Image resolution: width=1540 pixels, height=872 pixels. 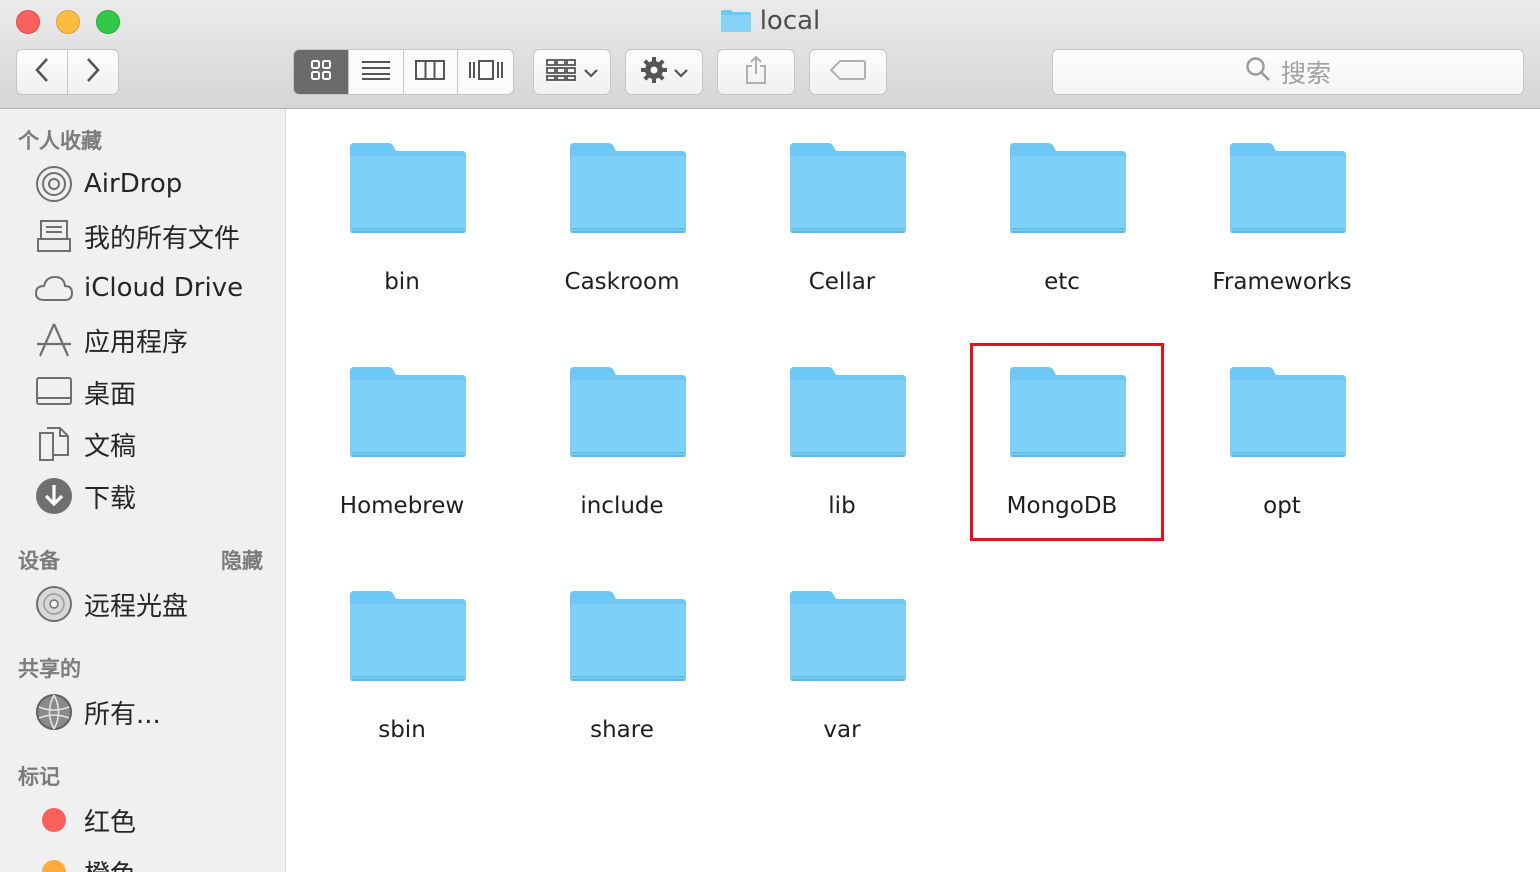 What do you see at coordinates (622, 282) in the screenshot?
I see `folder-name: Caskroom` at bounding box center [622, 282].